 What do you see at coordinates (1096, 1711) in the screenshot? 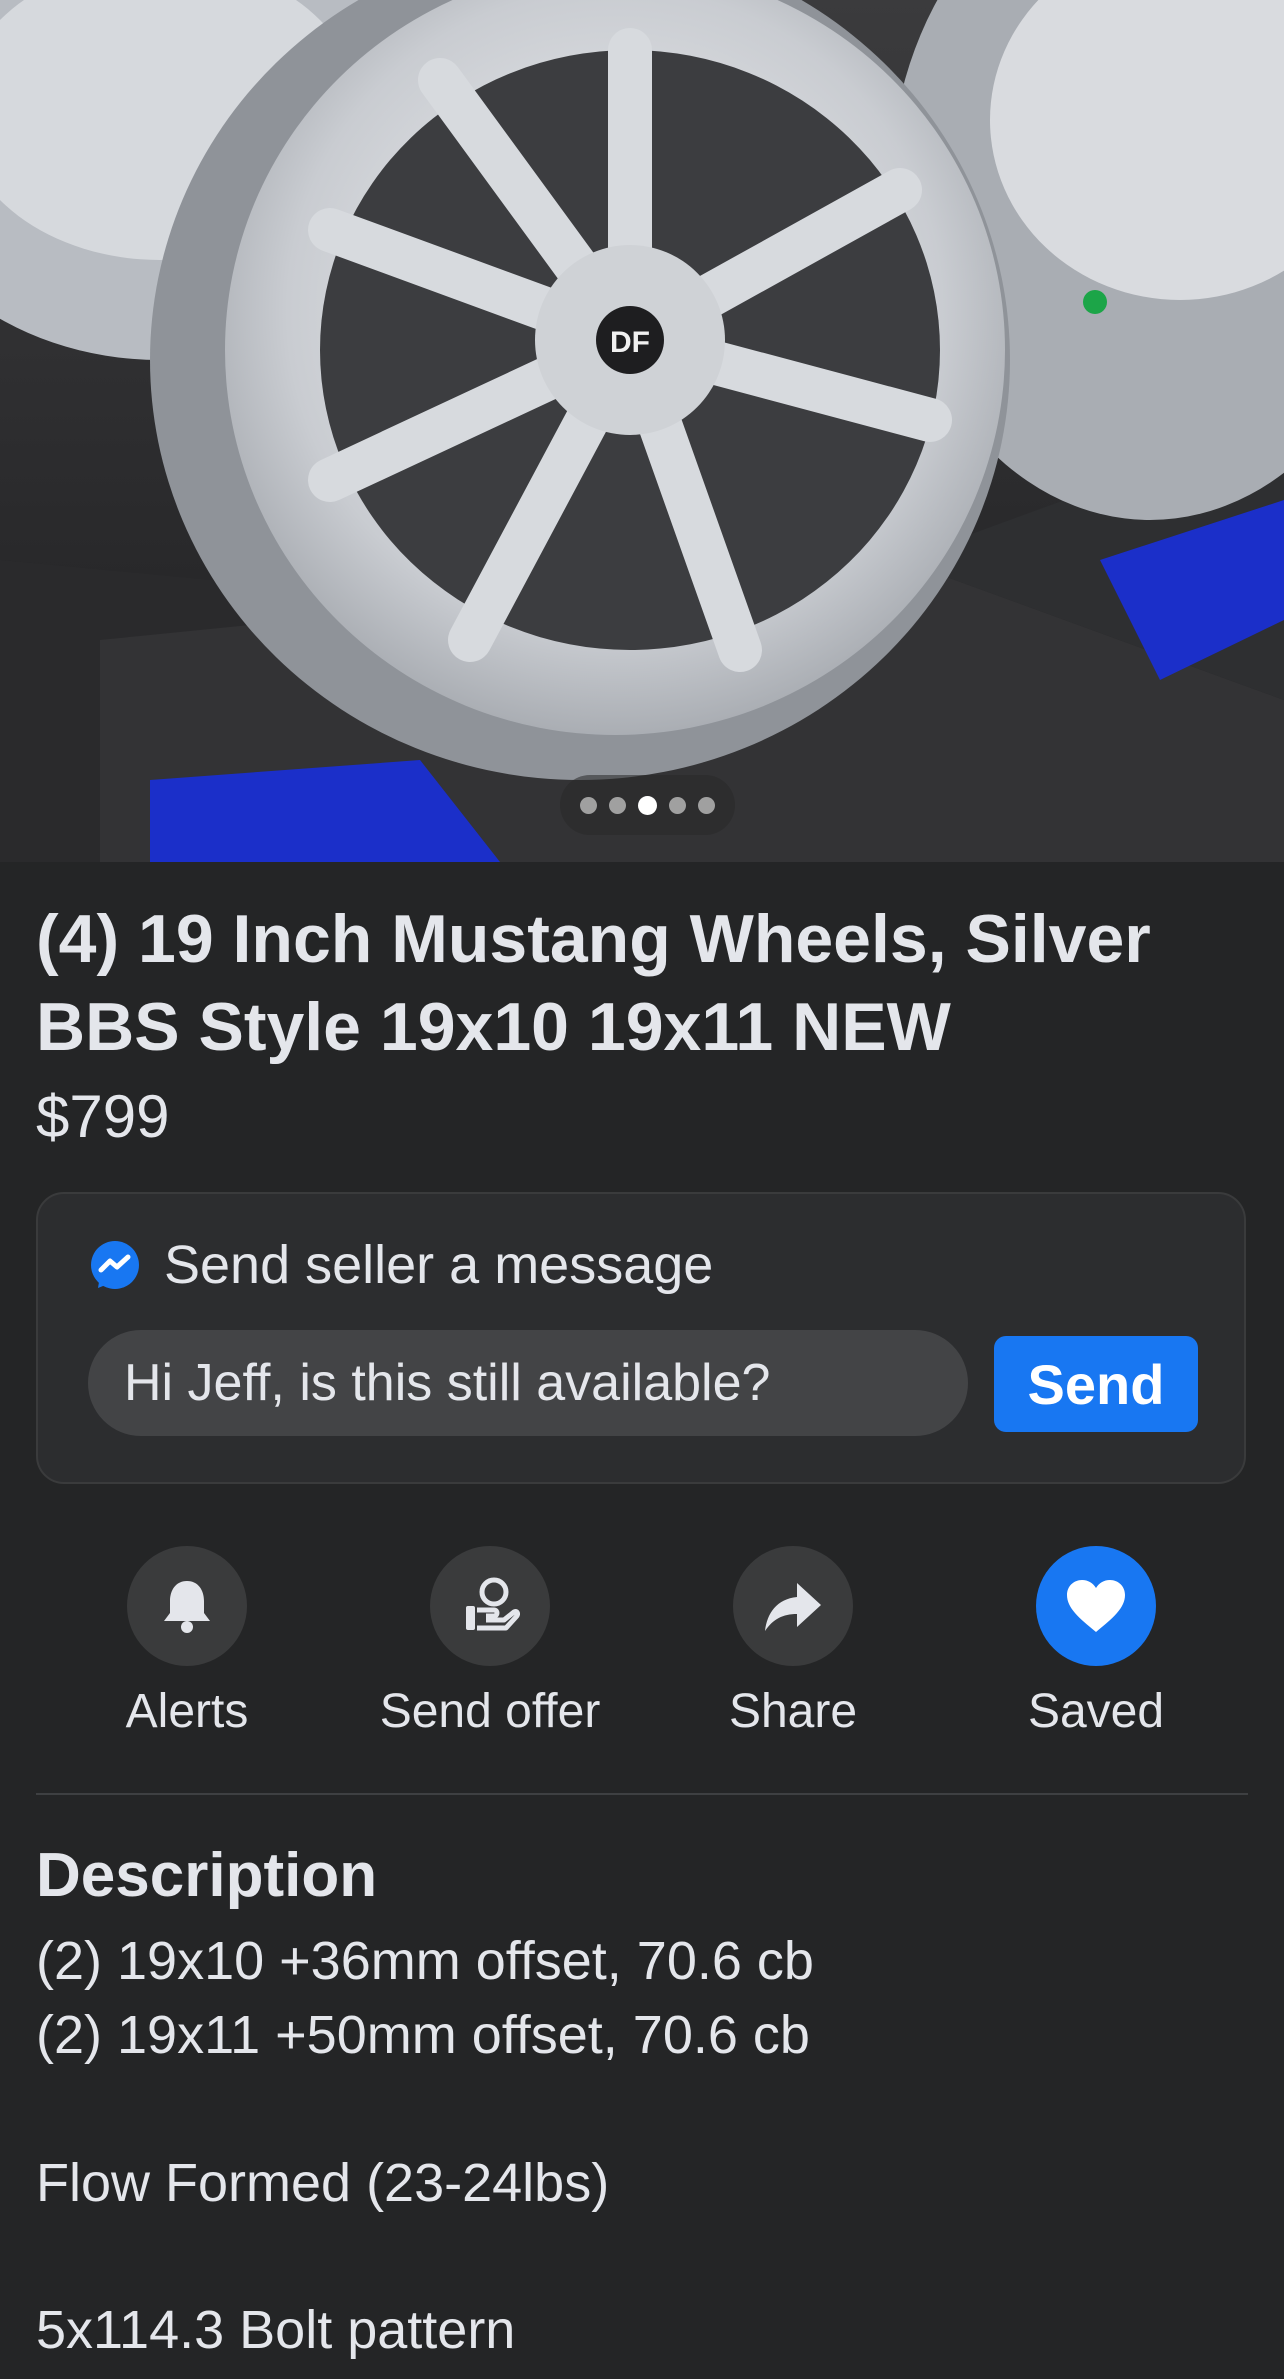
I see `saved-label: Saved` at bounding box center [1096, 1711].